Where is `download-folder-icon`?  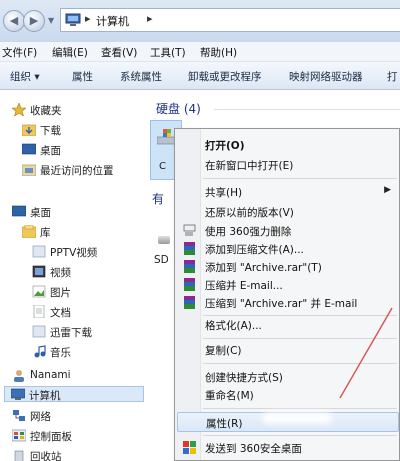
download-folder-icon is located at coordinates (29, 130).